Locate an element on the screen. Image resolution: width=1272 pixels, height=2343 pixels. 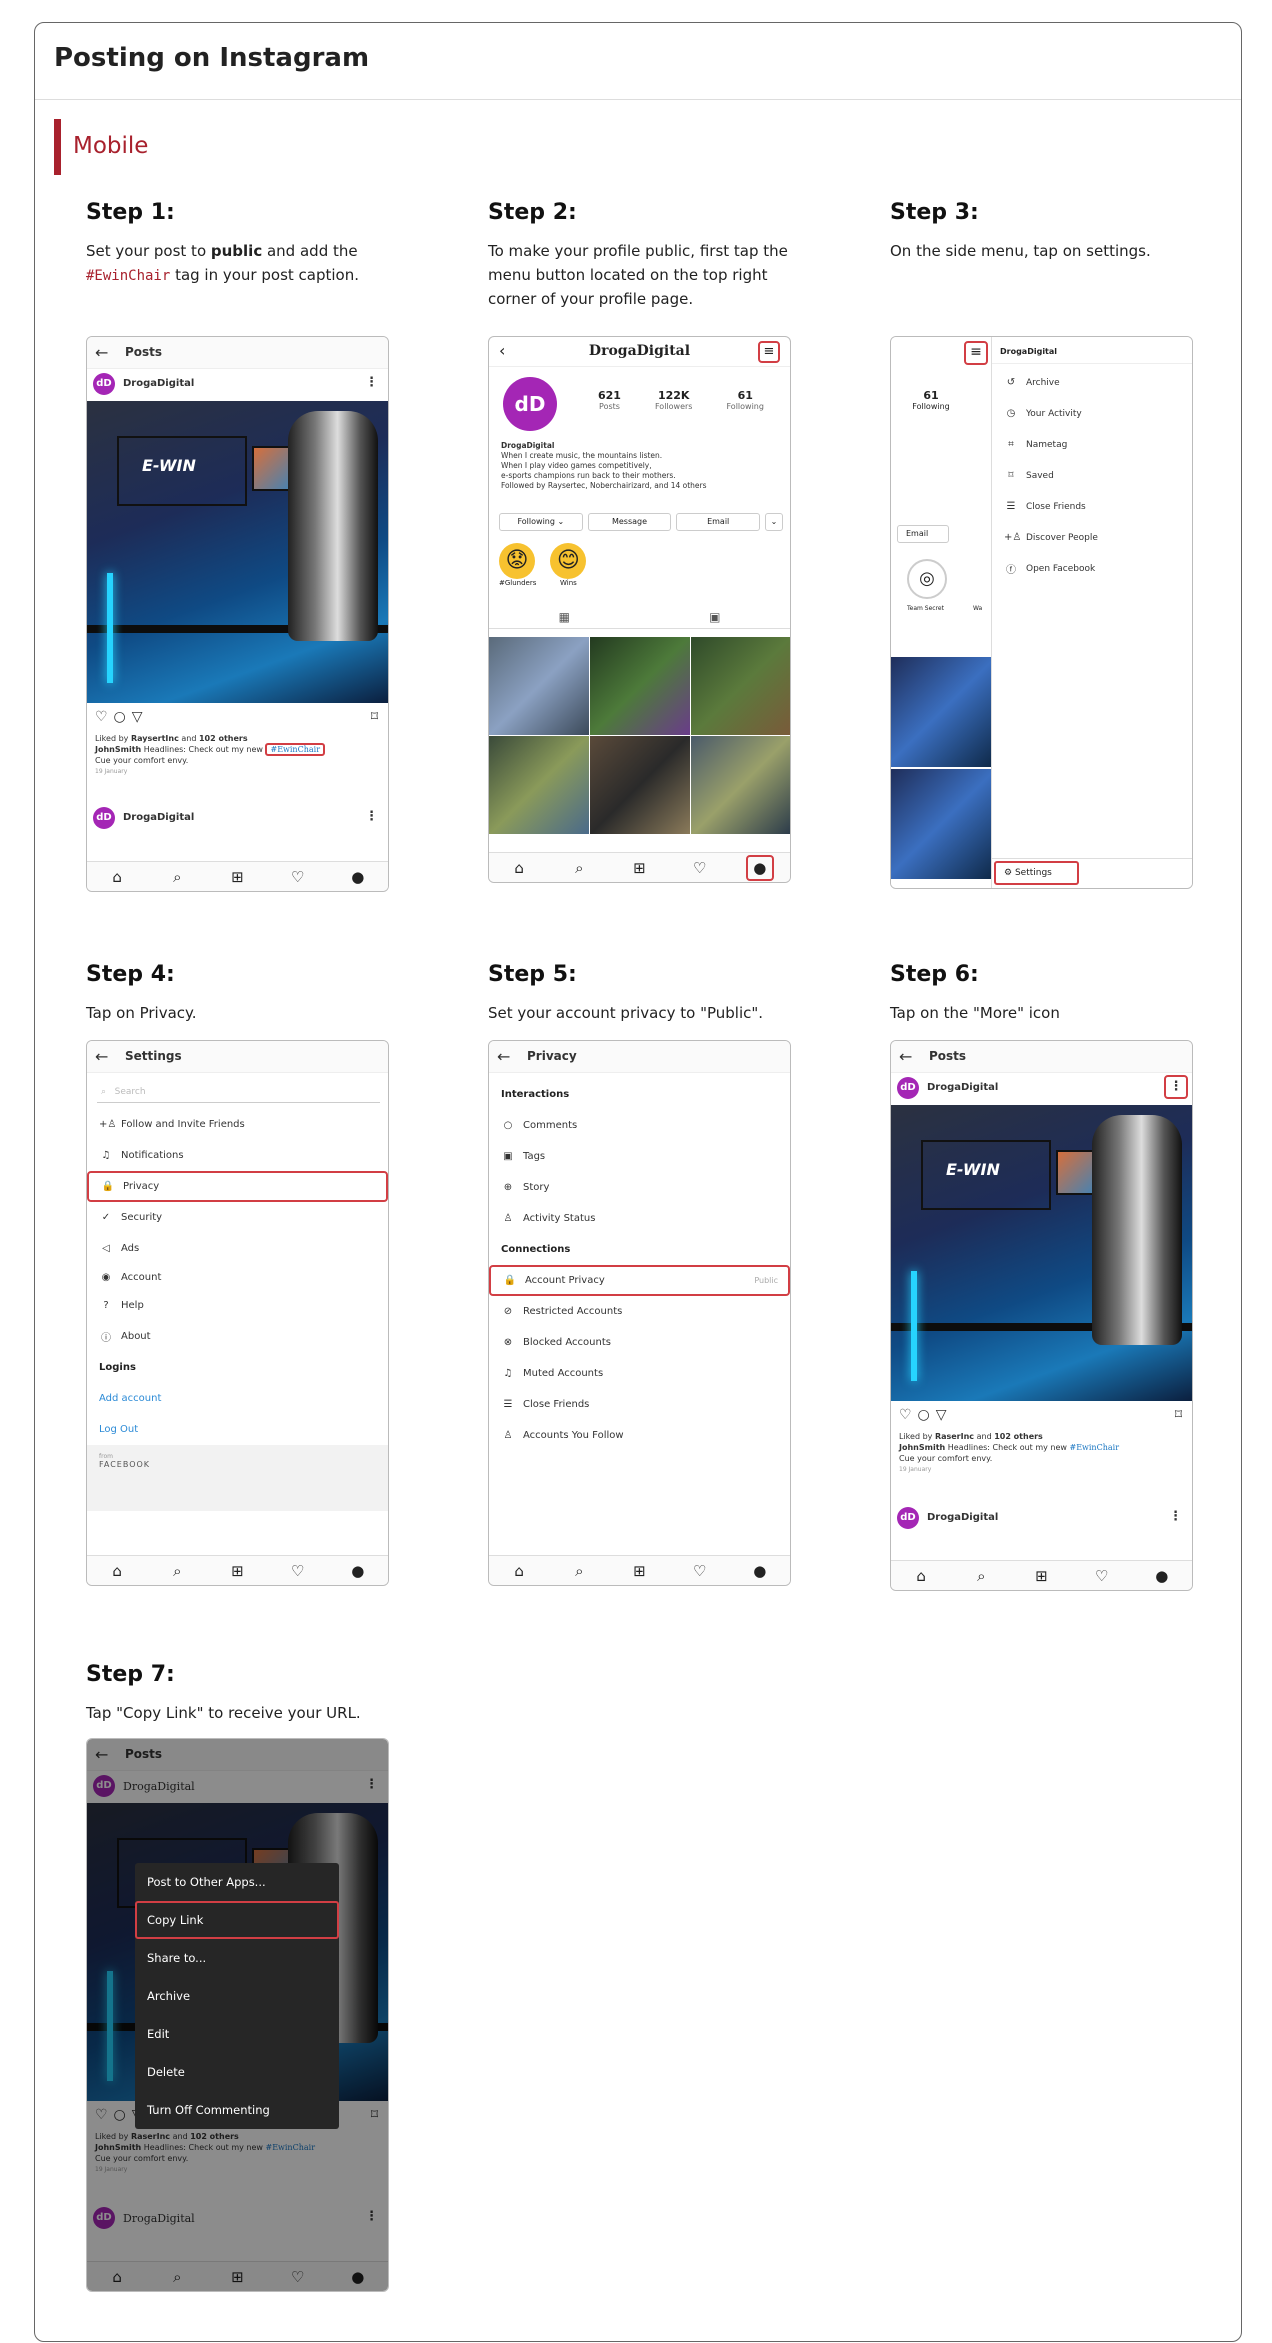
privacy-item-story: ⊕ Story is located at coordinates (639, 1187).